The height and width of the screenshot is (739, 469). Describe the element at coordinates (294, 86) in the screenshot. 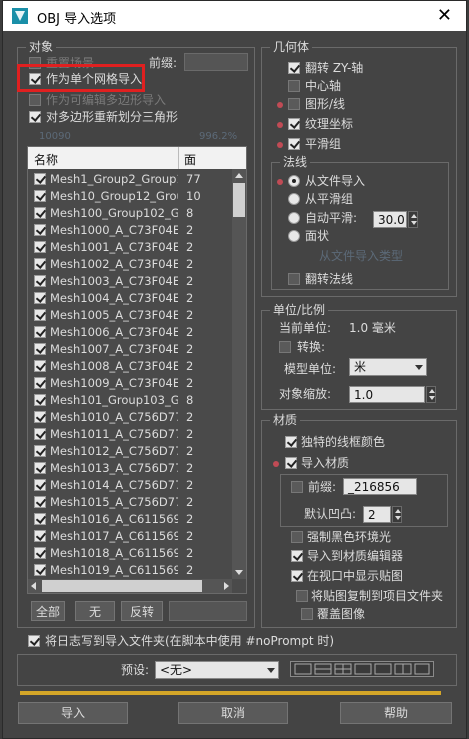

I see `center-pivot-checkbox` at that location.